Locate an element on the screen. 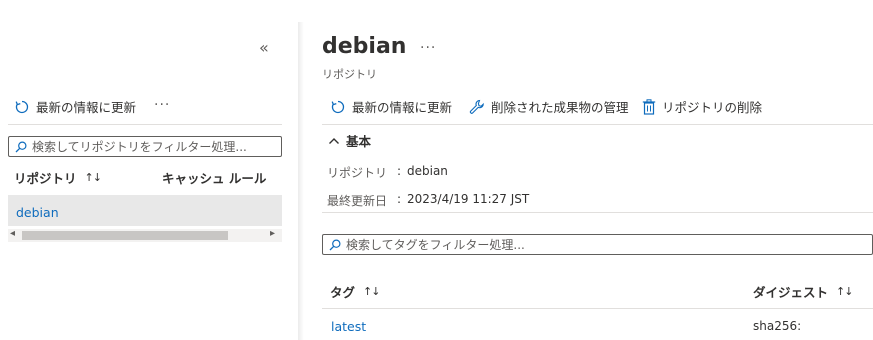  collapse-icon: « is located at coordinates (264, 47).